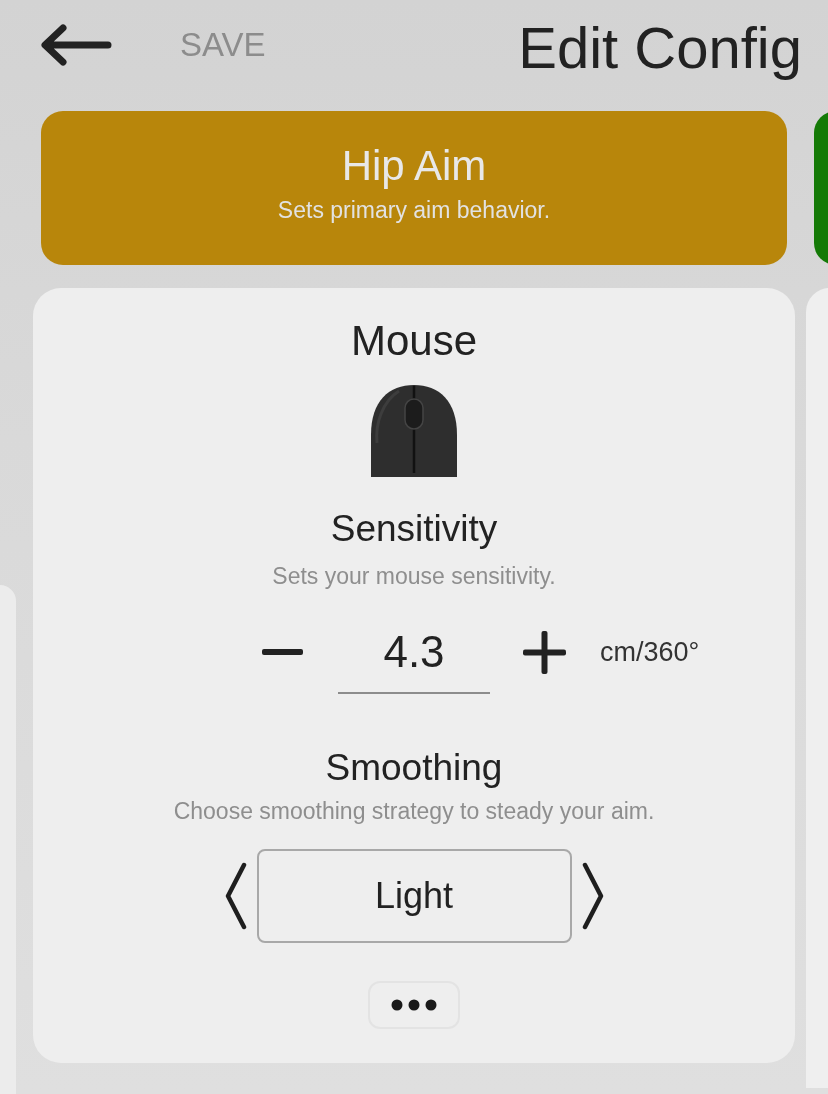 Image resolution: width=828 pixels, height=1094 pixels. I want to click on setting-title: Sensitivity, so click(414, 529).